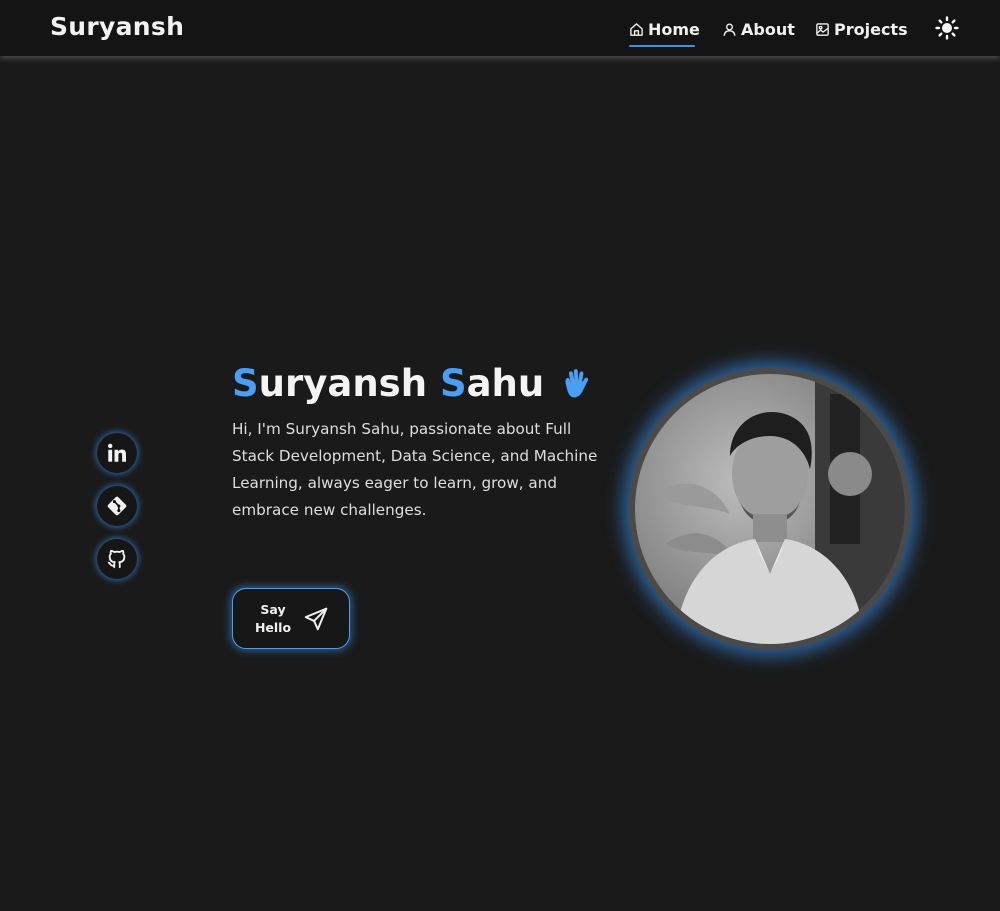 This screenshot has width=1000, height=911. I want to click on first-name-rest: uryansh, so click(343, 383).